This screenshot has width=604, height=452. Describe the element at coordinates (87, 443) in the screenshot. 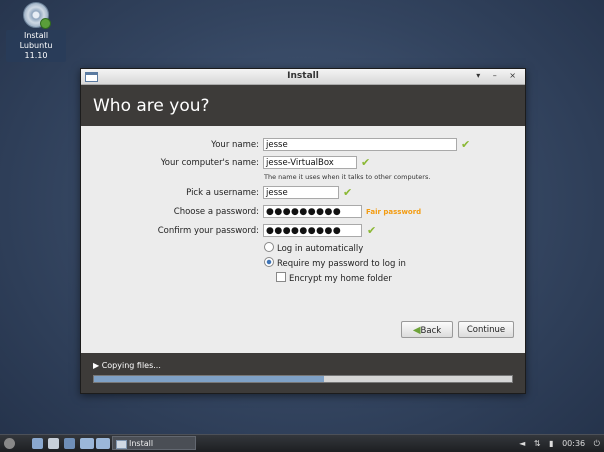

I see `desktop-switch-icon` at that location.